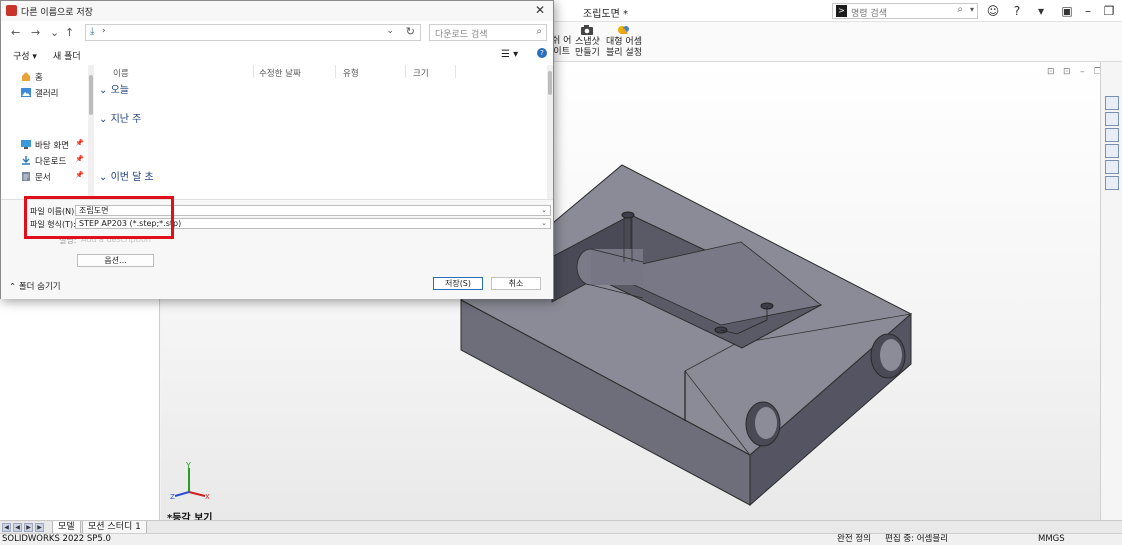 Image resolution: width=1122 pixels, height=545 pixels. Describe the element at coordinates (1111, 291) in the screenshot. I see `task-pane` at that location.